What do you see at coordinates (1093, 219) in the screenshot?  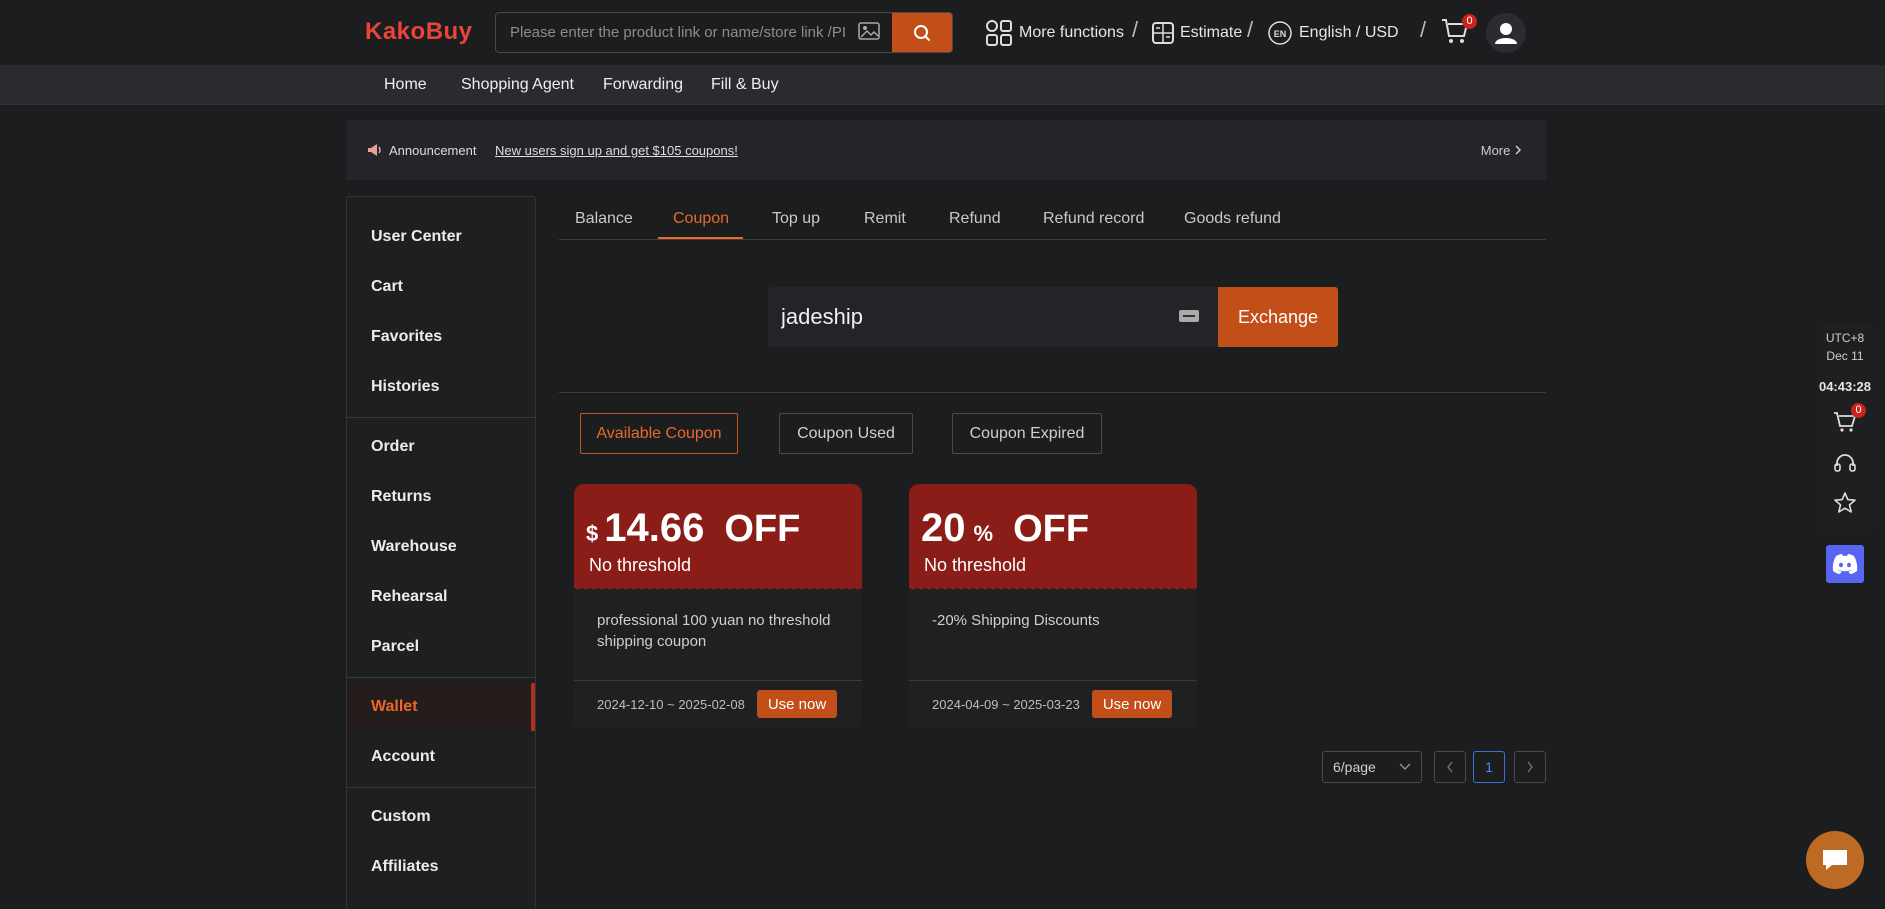 I see `tab-refund-record: Refund record` at bounding box center [1093, 219].